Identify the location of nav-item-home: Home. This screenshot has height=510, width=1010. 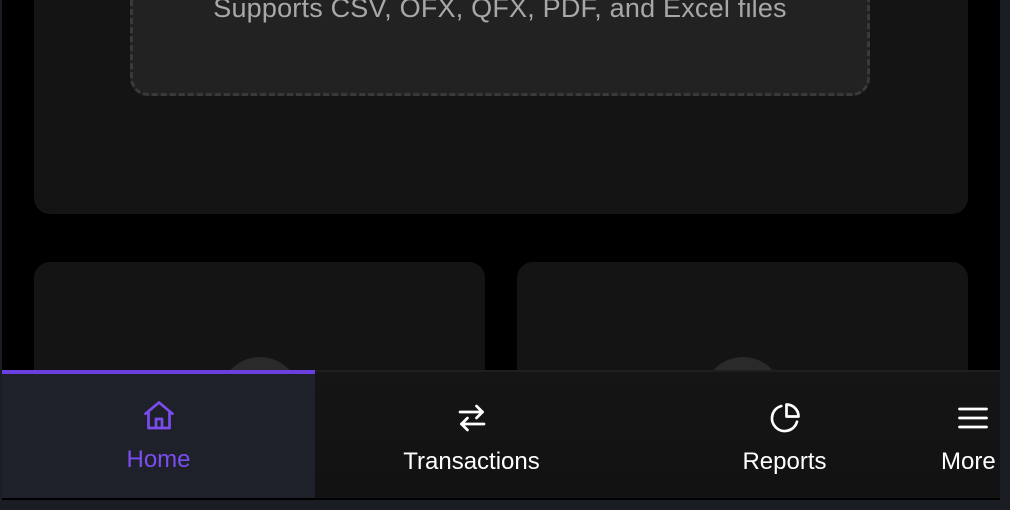
(158, 434).